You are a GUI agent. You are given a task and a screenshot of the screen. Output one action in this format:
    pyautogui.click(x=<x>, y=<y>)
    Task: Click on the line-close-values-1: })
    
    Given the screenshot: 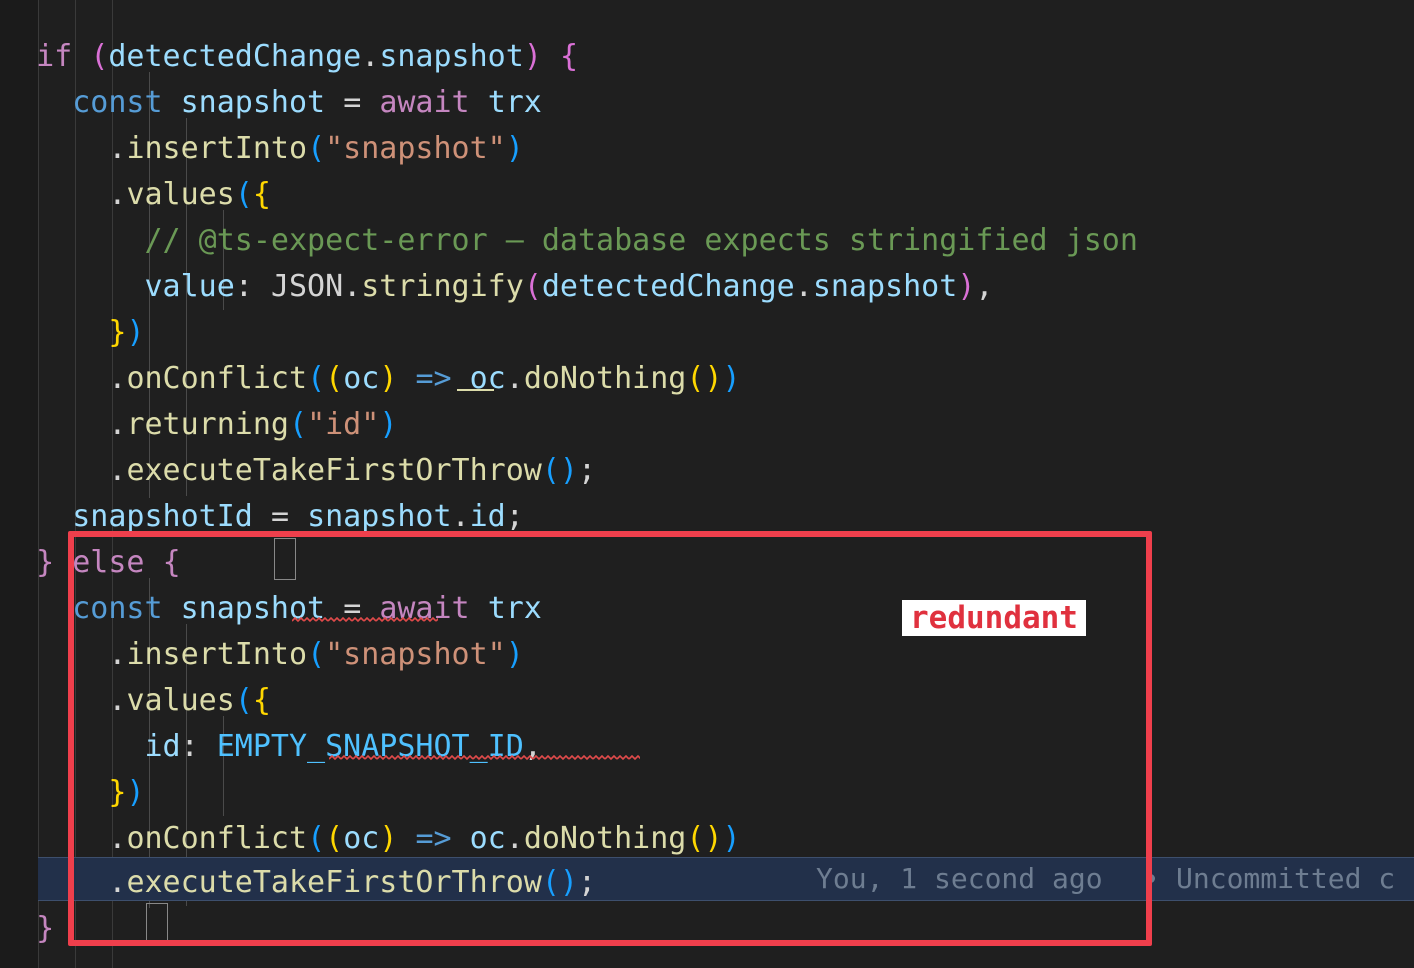 What is the action you would take?
    pyautogui.click(x=72, y=333)
    